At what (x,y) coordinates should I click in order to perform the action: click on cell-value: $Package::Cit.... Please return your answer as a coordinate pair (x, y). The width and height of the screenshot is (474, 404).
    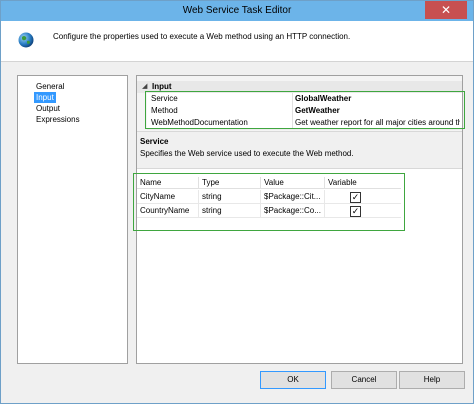
    Looking at the image, I should click on (293, 197).